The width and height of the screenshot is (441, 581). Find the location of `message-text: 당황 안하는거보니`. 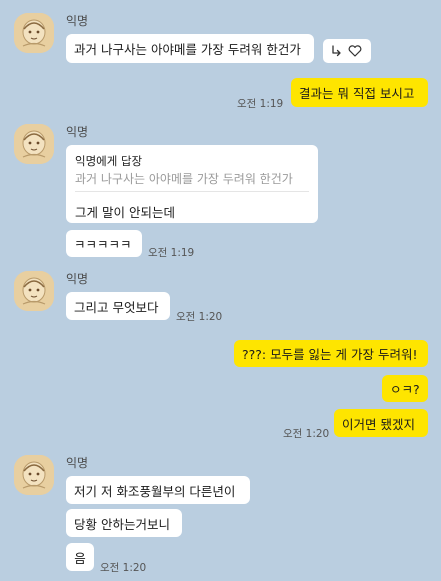

message-text: 당황 안하는거보니 is located at coordinates (122, 524).